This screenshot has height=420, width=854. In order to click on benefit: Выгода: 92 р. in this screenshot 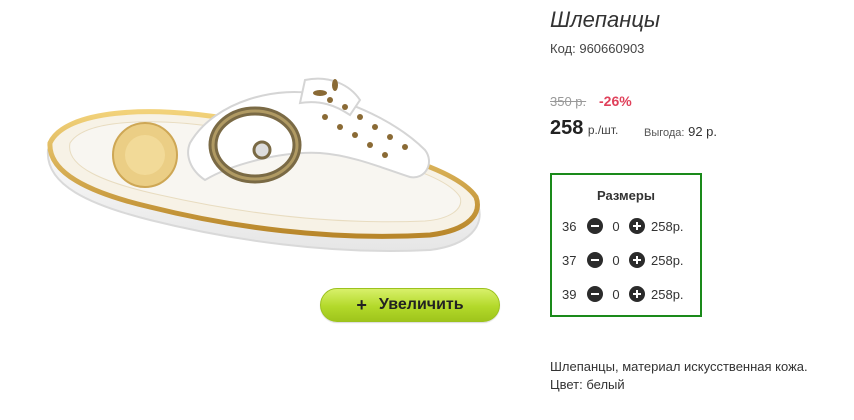, I will do `click(680, 131)`.